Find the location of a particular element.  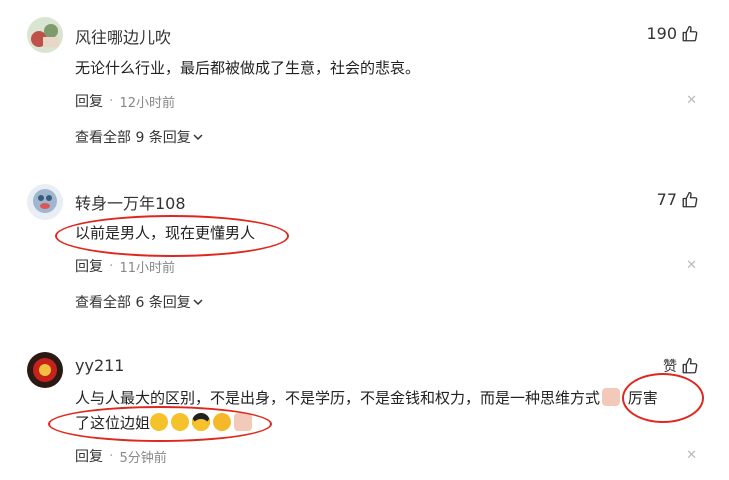

like-count: 190 is located at coordinates (661, 33).